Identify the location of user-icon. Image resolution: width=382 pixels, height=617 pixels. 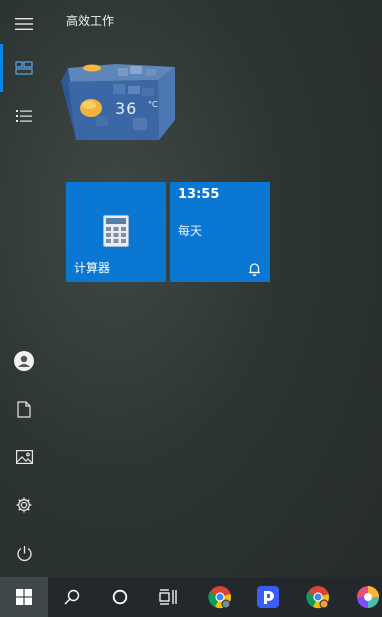
(24, 361).